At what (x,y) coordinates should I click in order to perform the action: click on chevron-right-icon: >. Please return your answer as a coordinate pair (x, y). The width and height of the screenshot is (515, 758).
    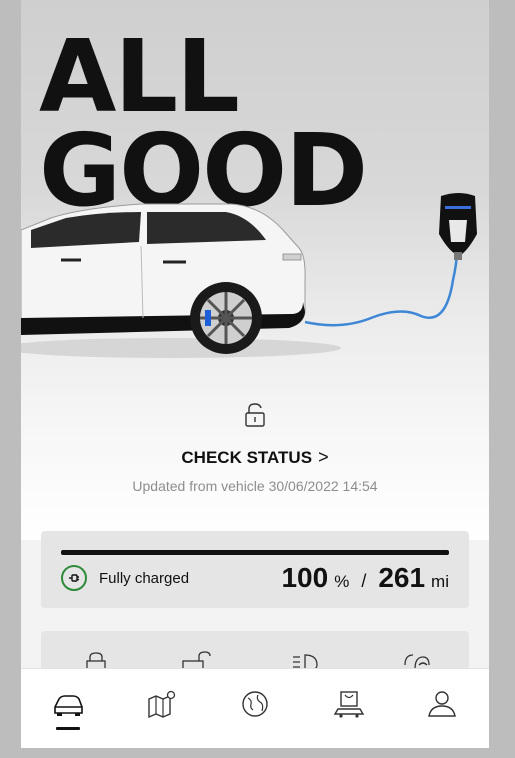
    Looking at the image, I should click on (323, 457).